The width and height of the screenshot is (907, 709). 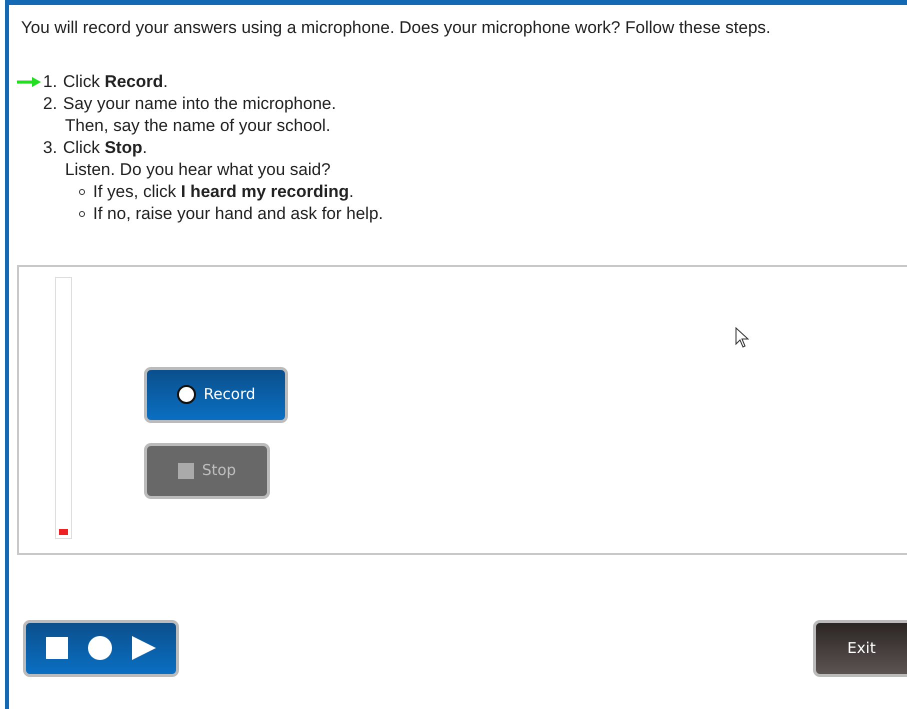 I want to click on step-number: 2., so click(x=50, y=103).